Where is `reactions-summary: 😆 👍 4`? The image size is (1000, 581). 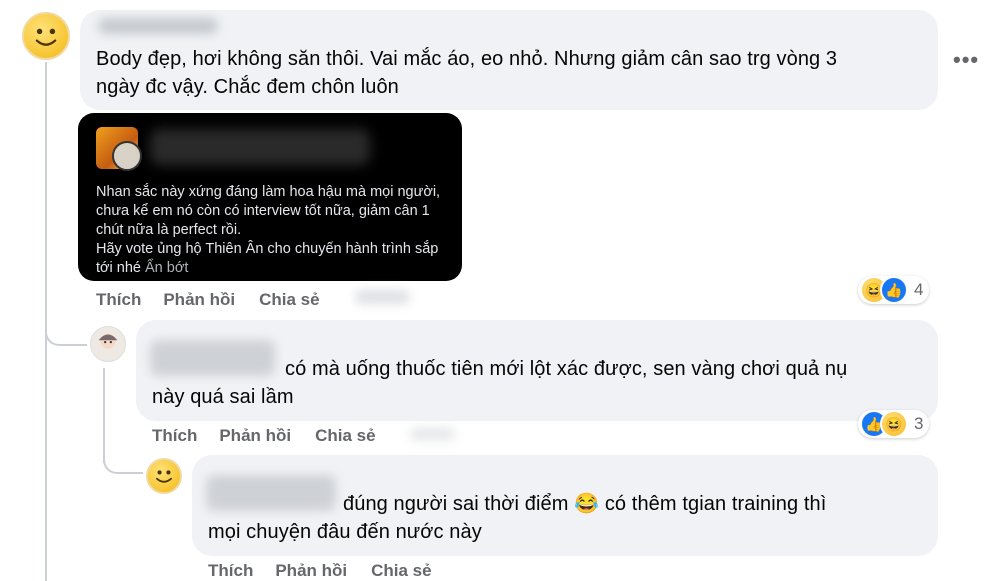
reactions-summary: 😆 👍 4 is located at coordinates (894, 290).